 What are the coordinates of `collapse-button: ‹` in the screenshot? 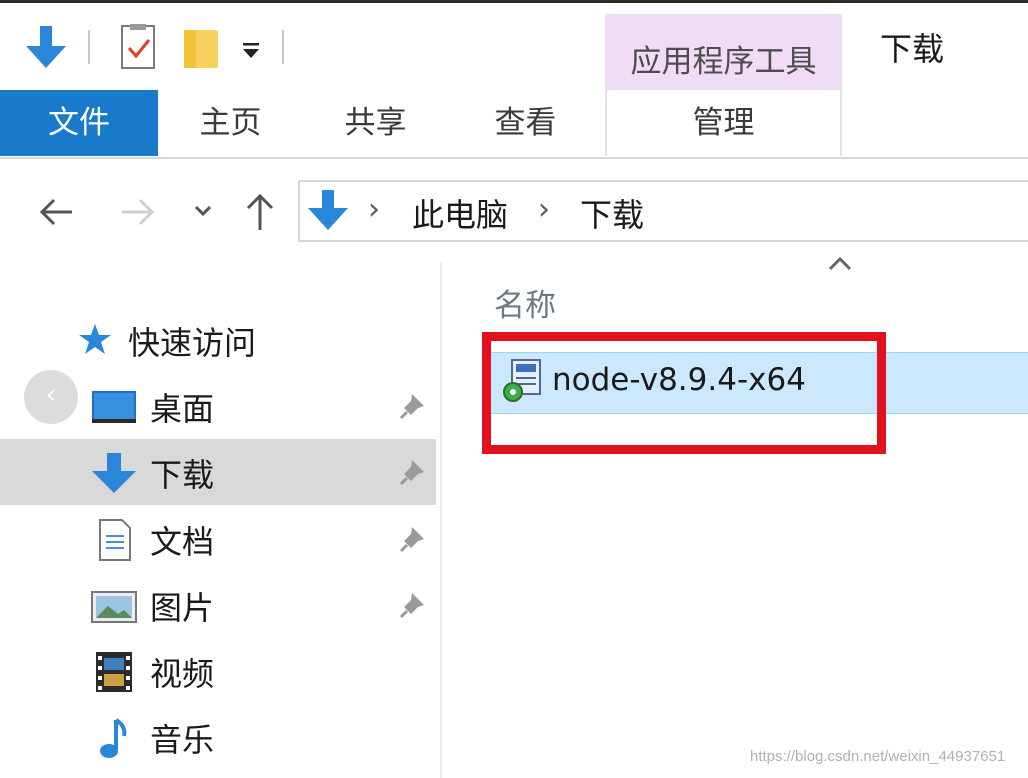 It's located at (51, 397).